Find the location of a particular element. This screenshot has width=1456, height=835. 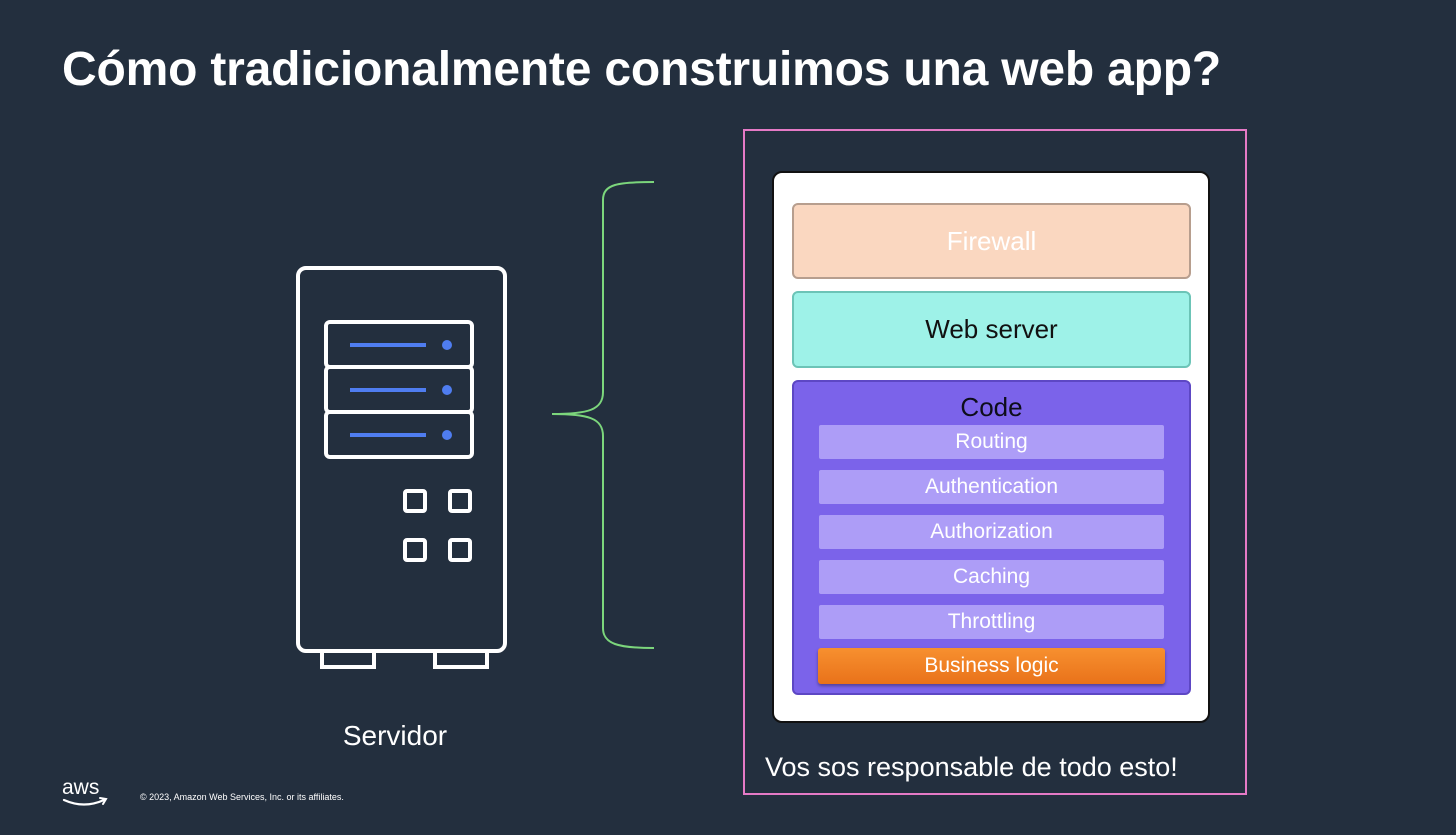

curly-brace is located at coordinates (603, 415).